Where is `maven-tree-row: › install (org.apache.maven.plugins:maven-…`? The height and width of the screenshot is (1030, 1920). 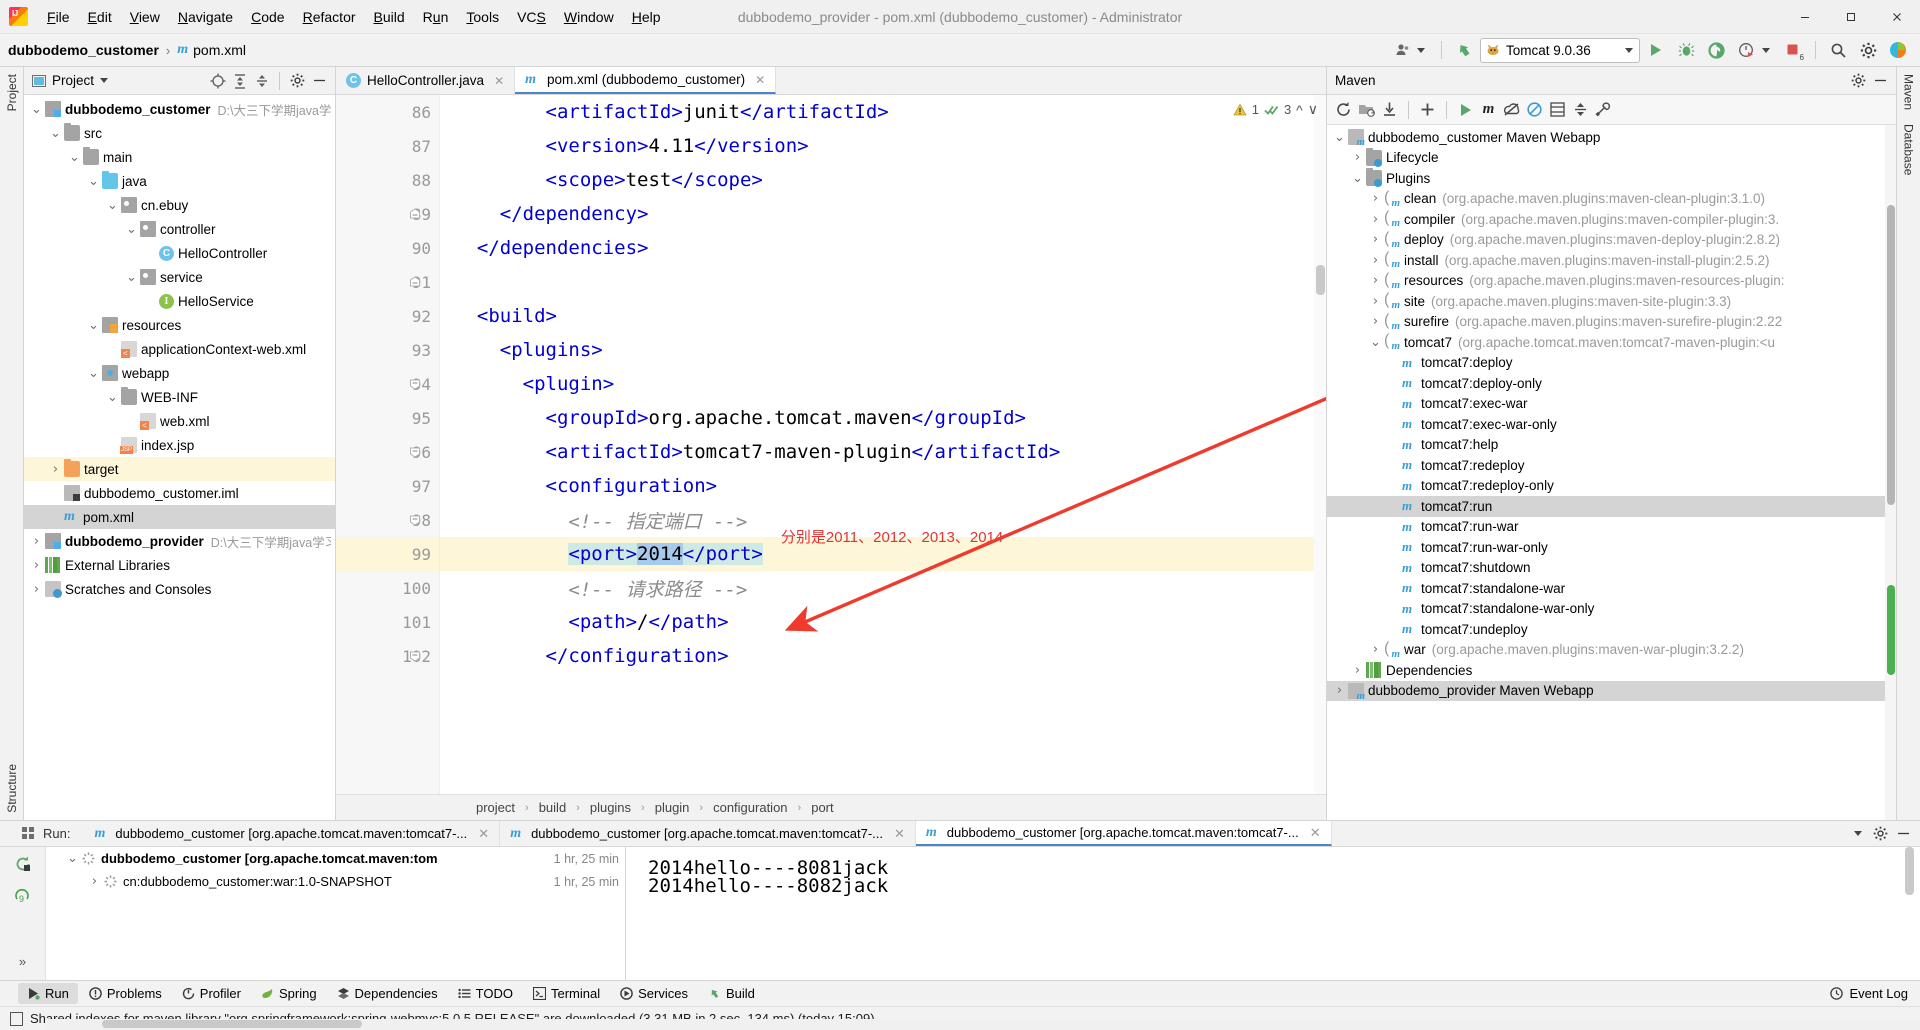
maven-tree-row: › install (org.apache.maven.plugins:maven-… is located at coordinates (1611, 260).